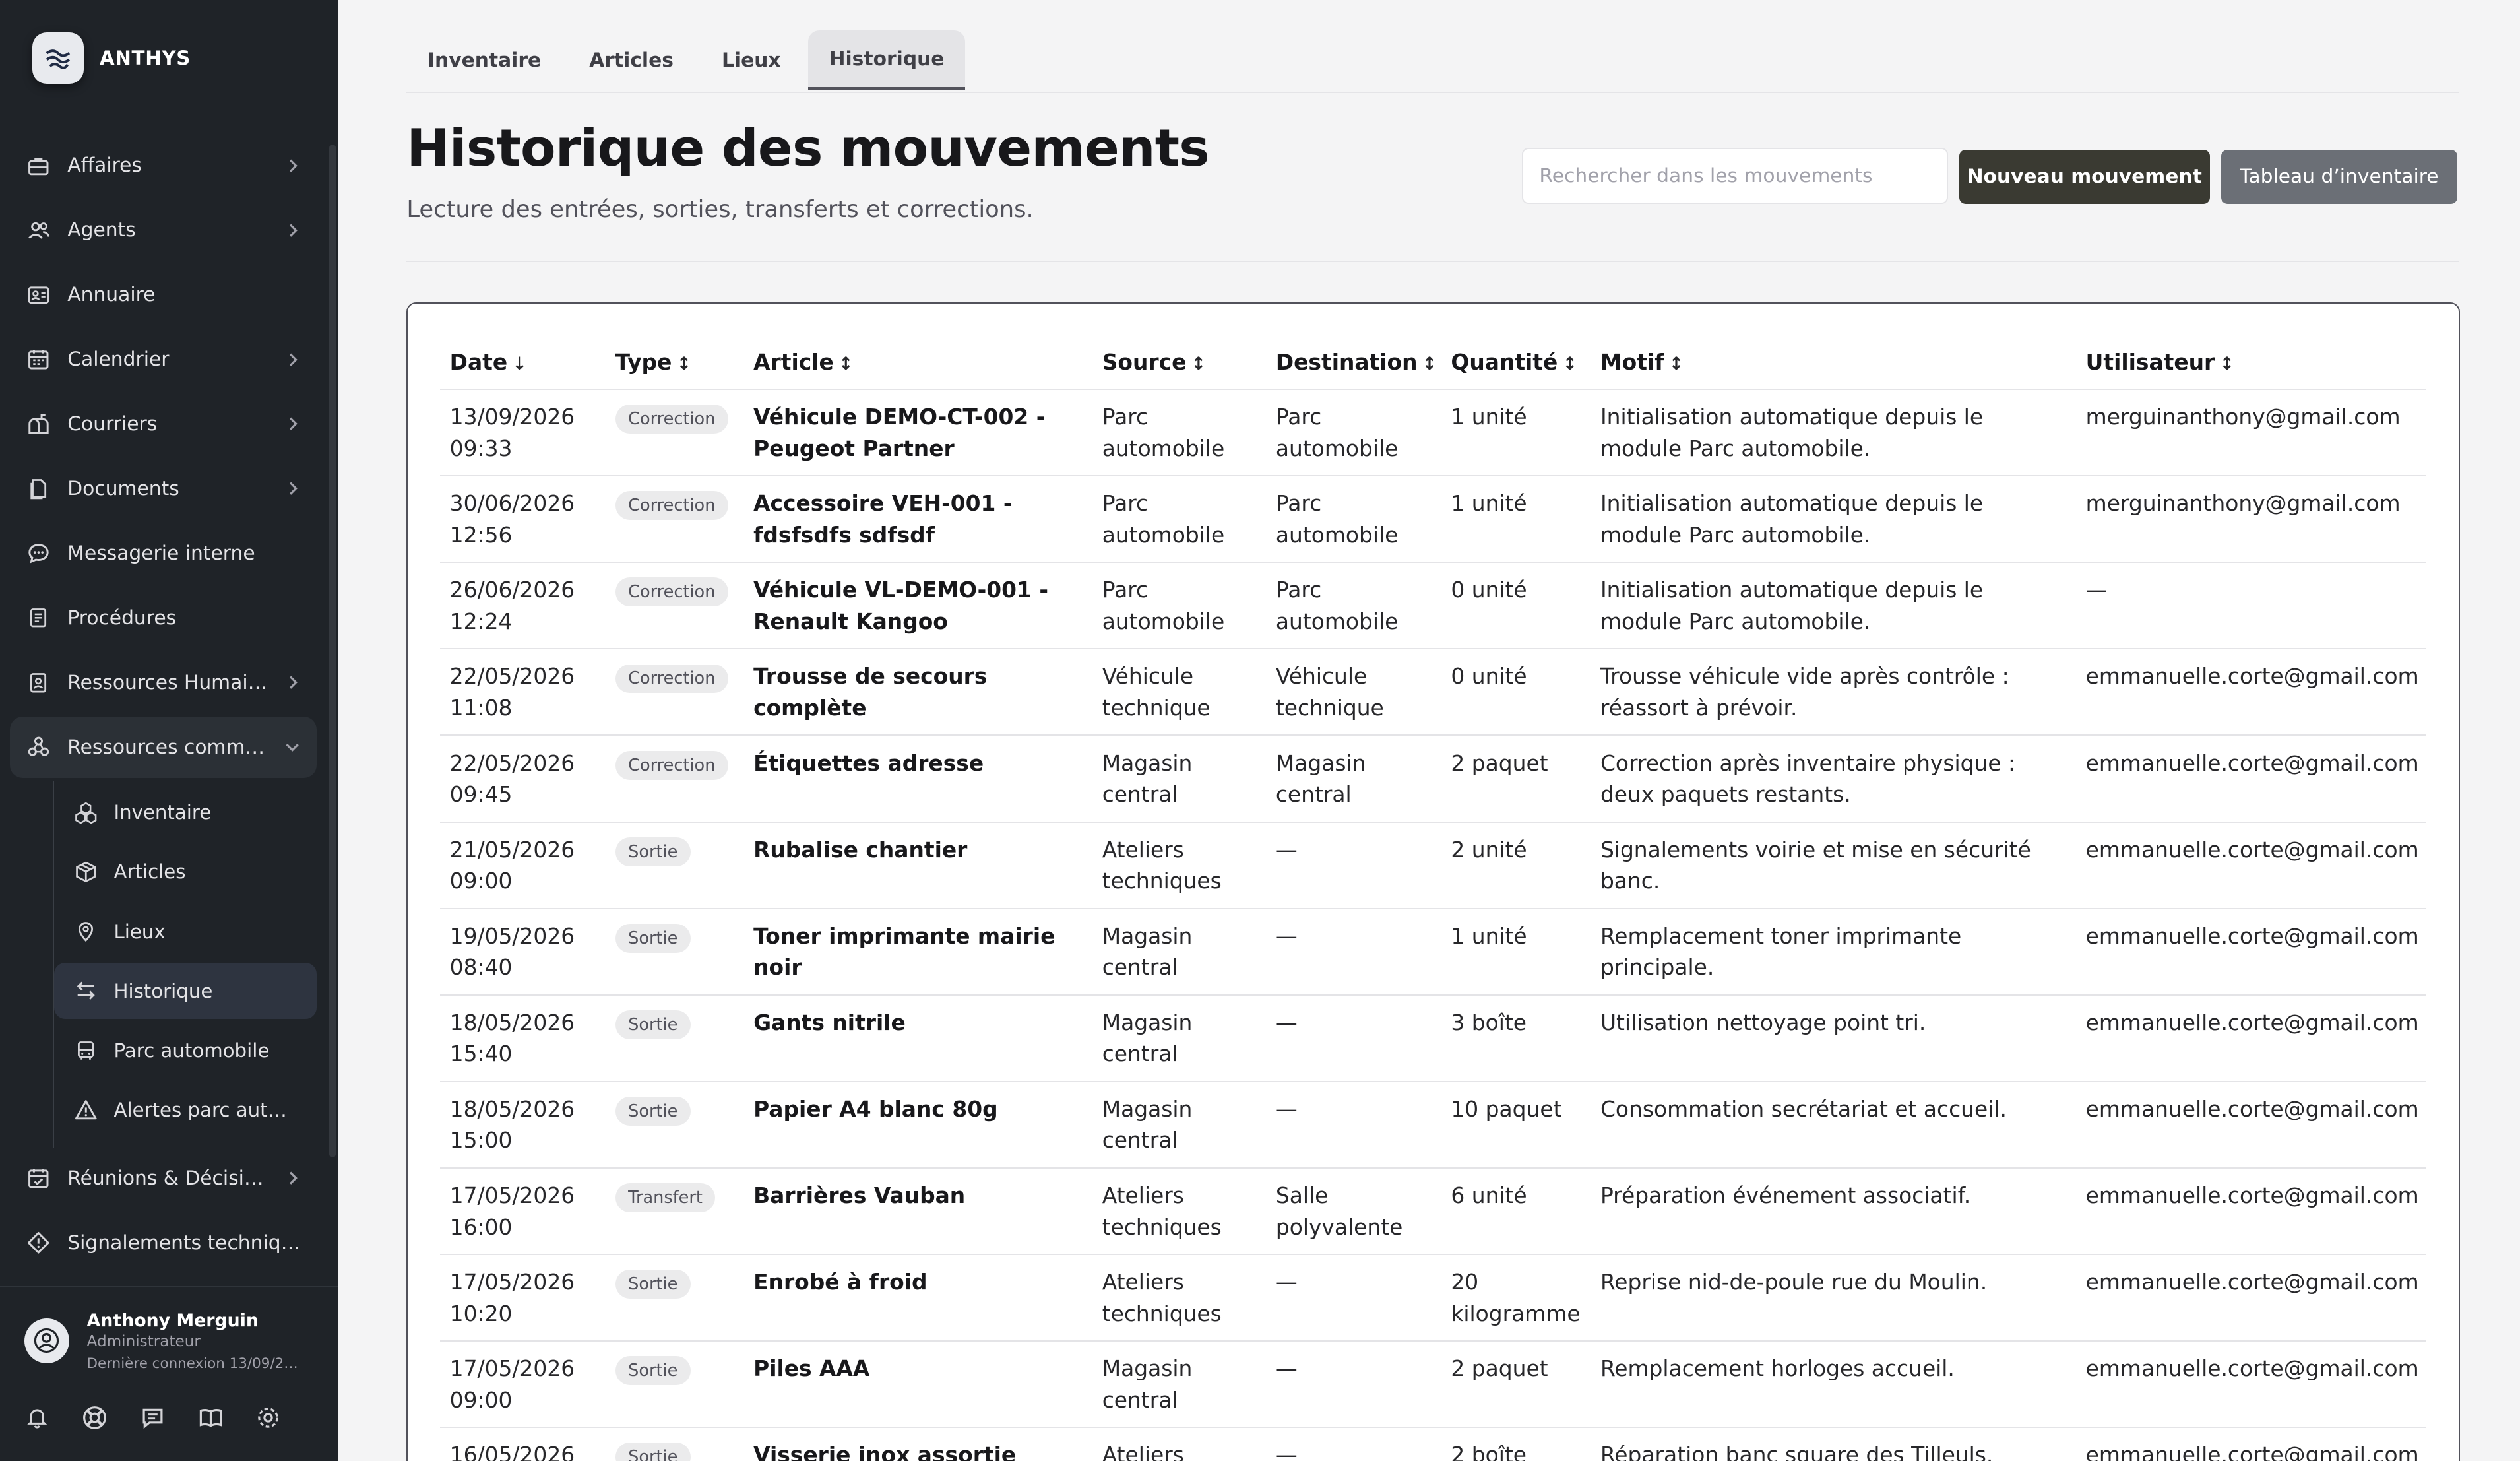 The image size is (2520, 1461). What do you see at coordinates (104, 166) in the screenshot?
I see `sidebar-item-label: Affaires` at bounding box center [104, 166].